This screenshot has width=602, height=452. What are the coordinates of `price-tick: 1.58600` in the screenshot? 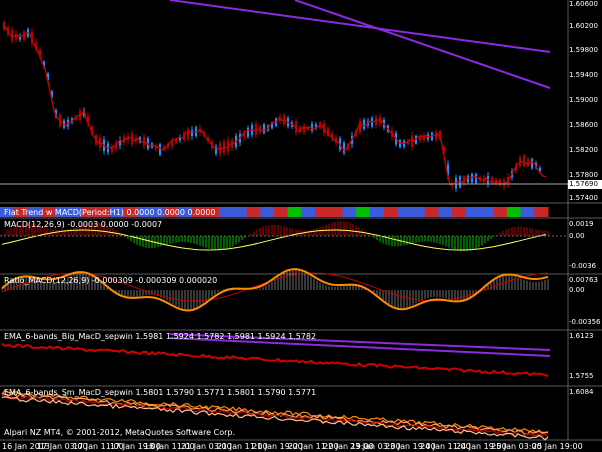 It's located at (583, 125).